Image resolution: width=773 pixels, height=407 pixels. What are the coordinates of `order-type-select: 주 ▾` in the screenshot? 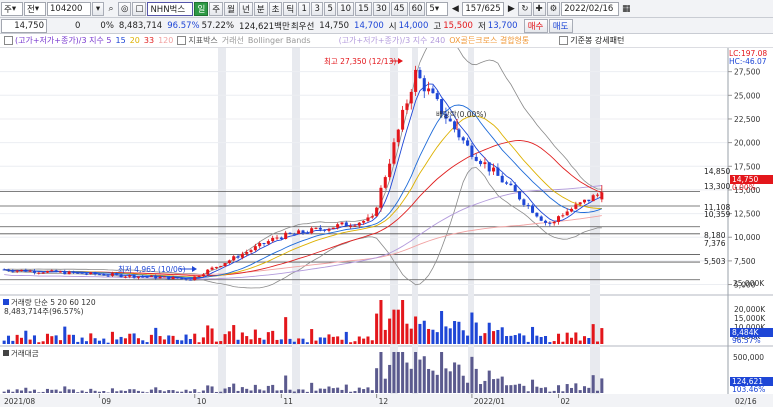 It's located at (12, 8).